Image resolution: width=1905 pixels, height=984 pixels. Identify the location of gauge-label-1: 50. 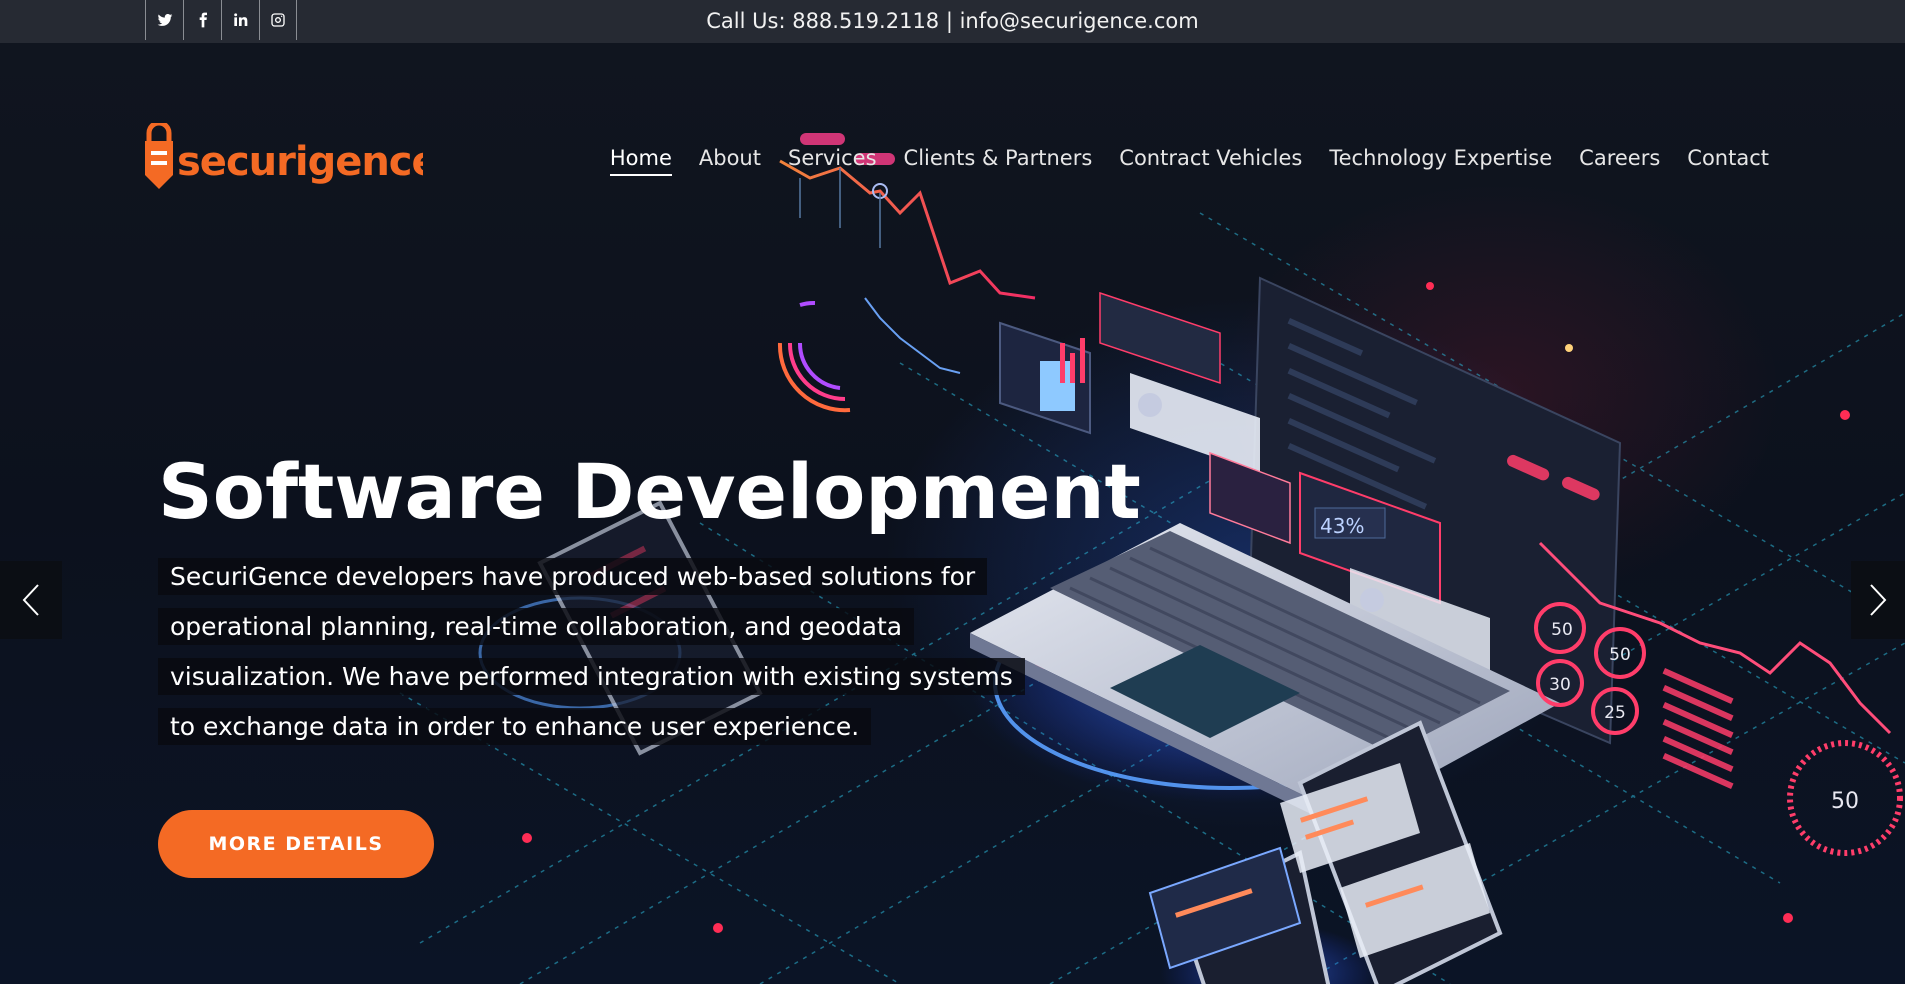
(1562, 630).